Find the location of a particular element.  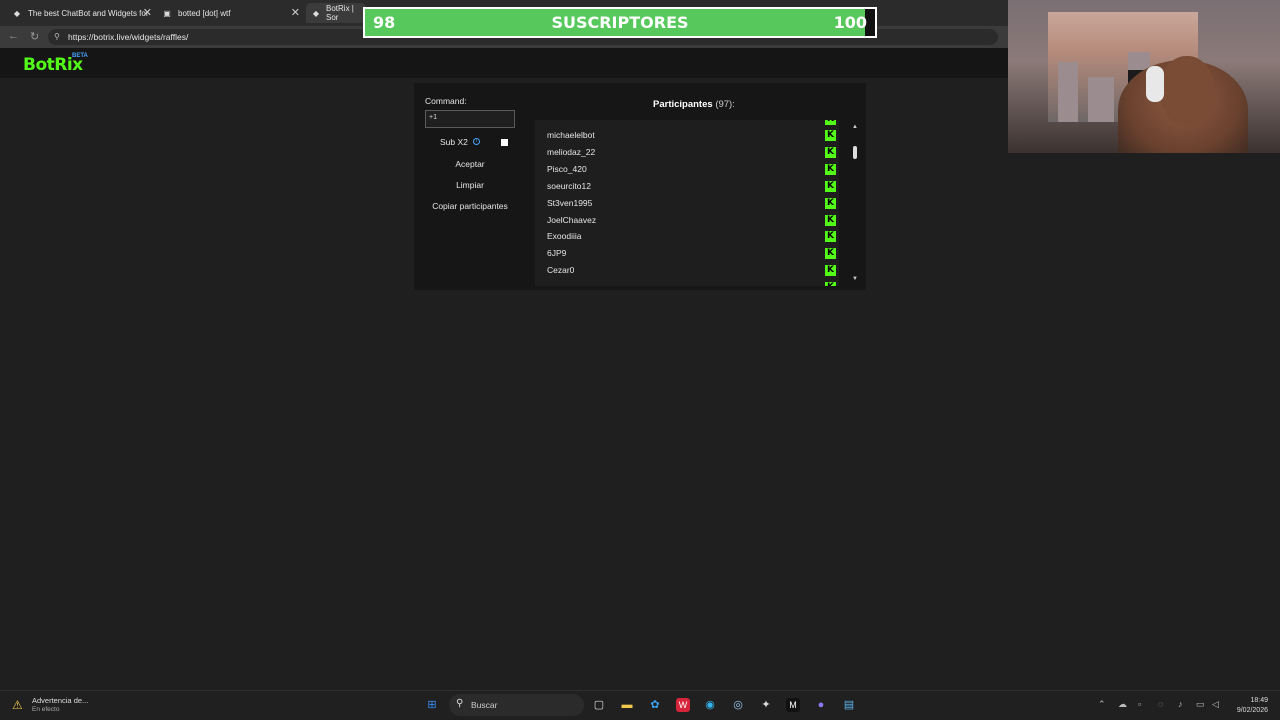

onedrive-icon: ☁ is located at coordinates (1122, 704).